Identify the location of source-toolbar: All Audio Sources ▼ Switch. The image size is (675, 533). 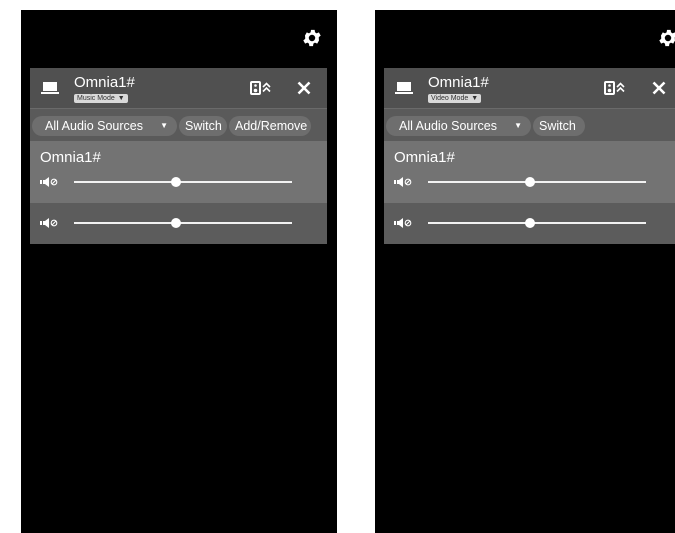
(529, 124).